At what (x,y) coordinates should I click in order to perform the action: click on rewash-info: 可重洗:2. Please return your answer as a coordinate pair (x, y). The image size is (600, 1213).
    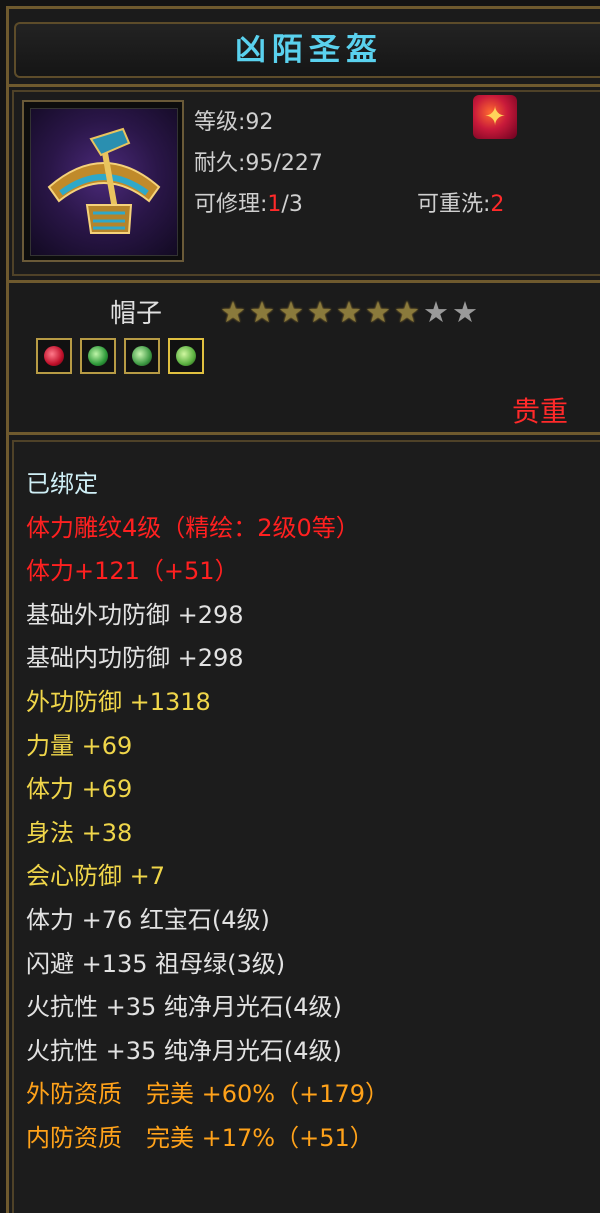
    Looking at the image, I should click on (460, 202).